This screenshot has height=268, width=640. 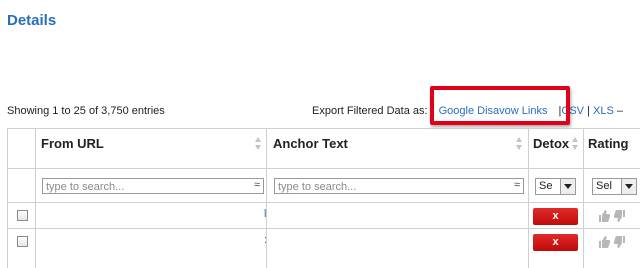 I want to click on csv-export-link: CSV, so click(x=572, y=111).